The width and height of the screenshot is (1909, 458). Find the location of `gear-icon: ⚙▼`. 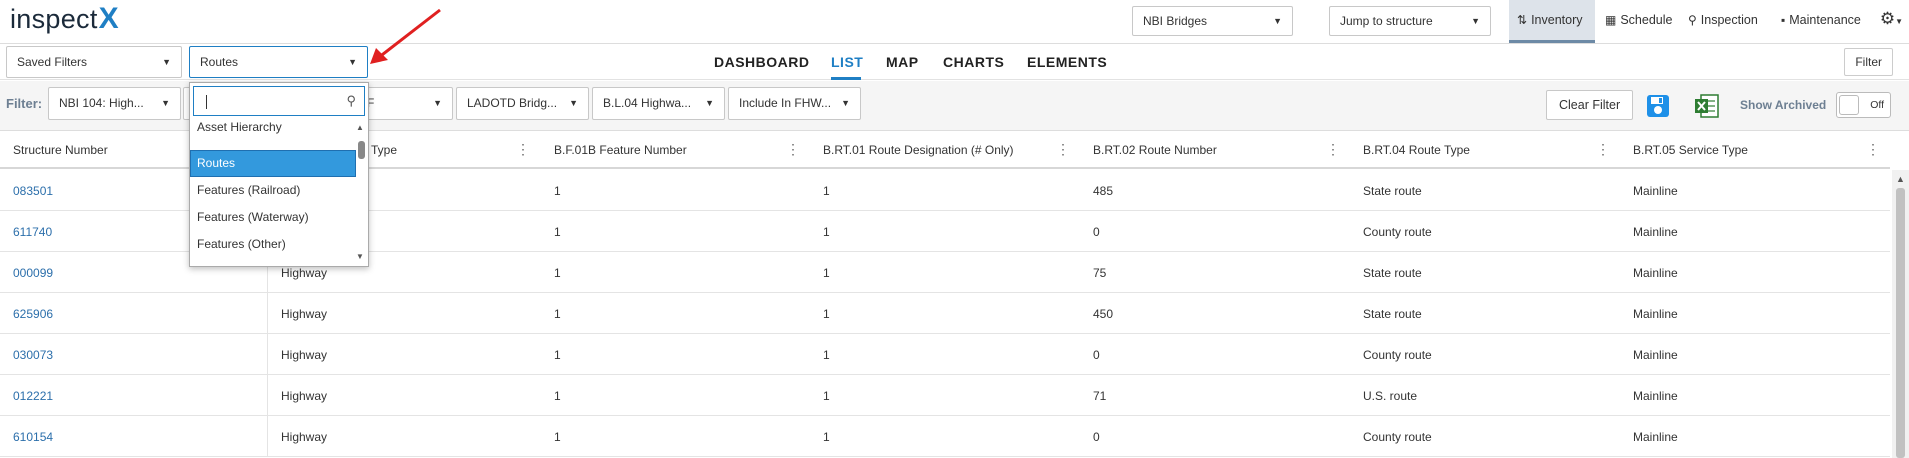

gear-icon: ⚙▼ is located at coordinates (1891, 19).